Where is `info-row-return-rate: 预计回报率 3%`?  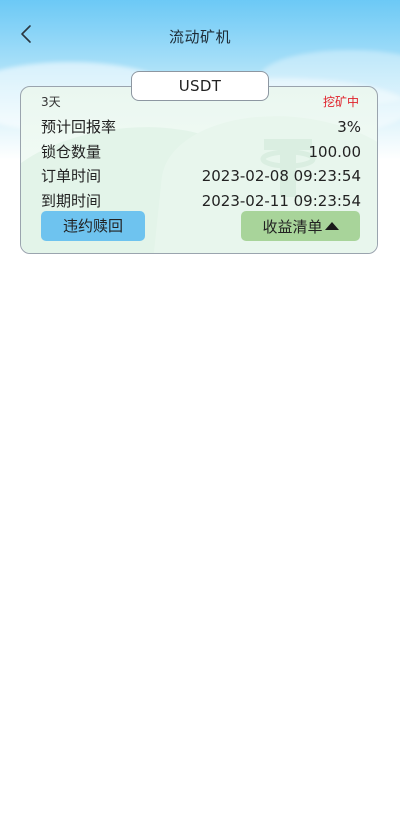 info-row-return-rate: 预计回报率 3% is located at coordinates (201, 127).